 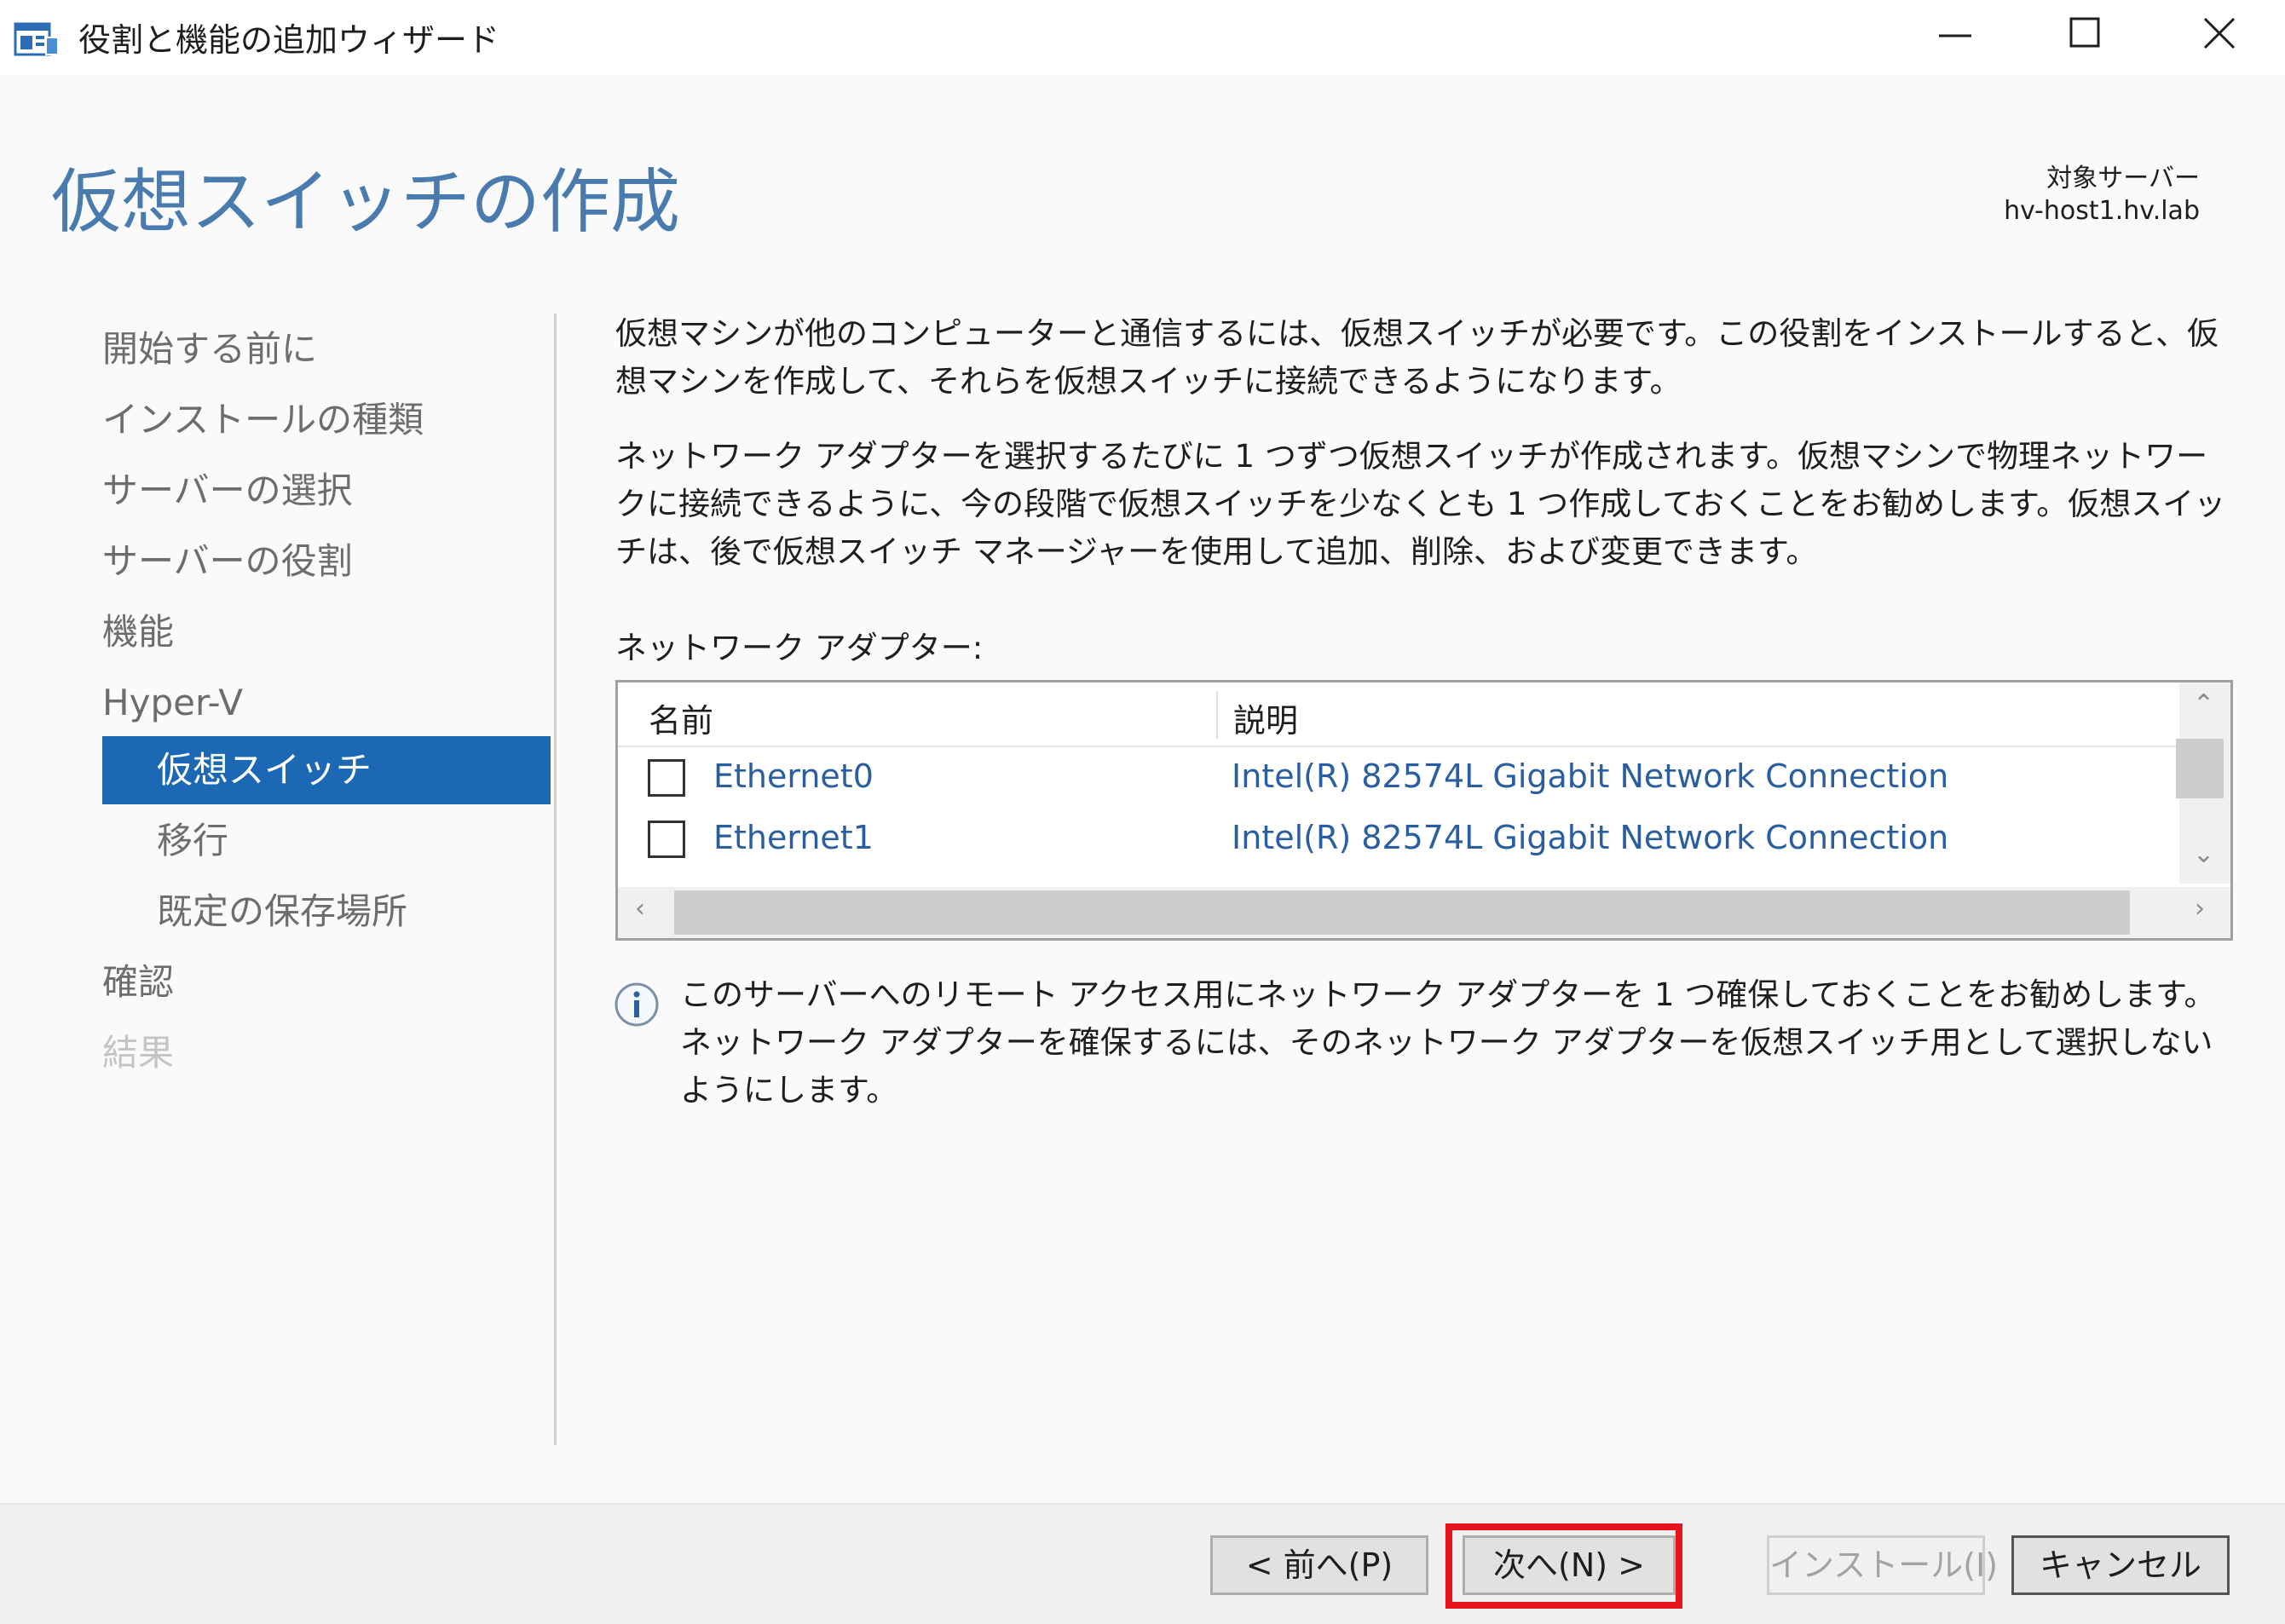 What do you see at coordinates (637, 1004) in the screenshot?
I see `info-icon` at bounding box center [637, 1004].